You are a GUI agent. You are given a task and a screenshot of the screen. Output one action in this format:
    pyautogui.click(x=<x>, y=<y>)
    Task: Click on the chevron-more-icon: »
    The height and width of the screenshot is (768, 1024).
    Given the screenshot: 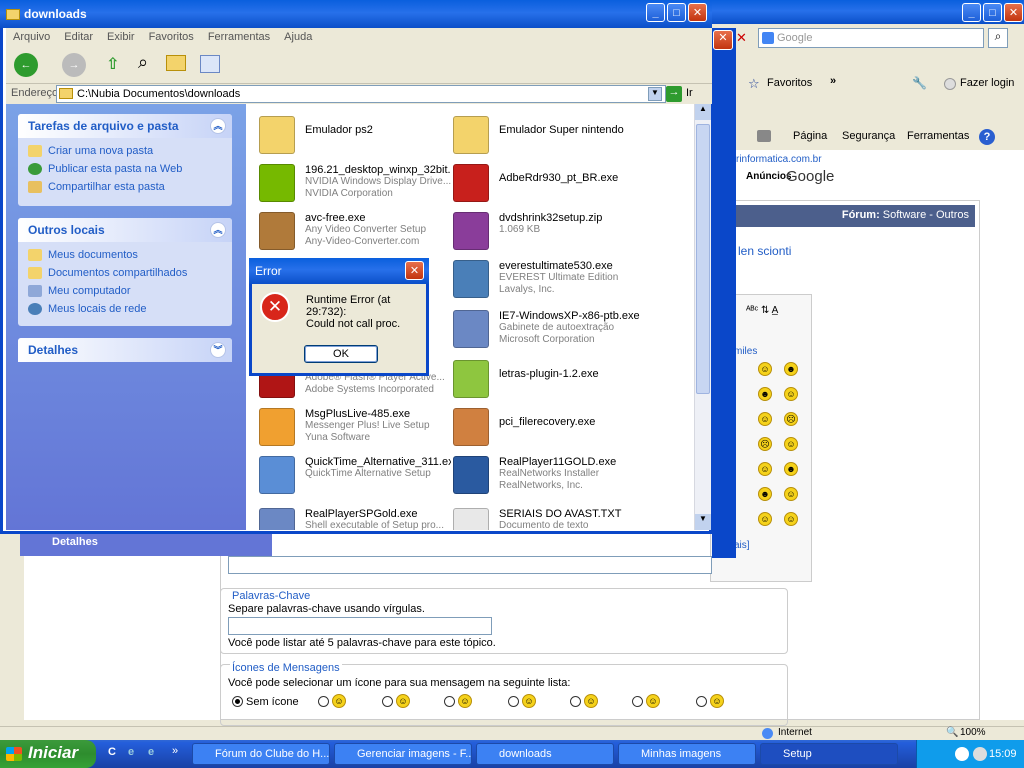 What is the action you would take?
    pyautogui.click(x=833, y=81)
    